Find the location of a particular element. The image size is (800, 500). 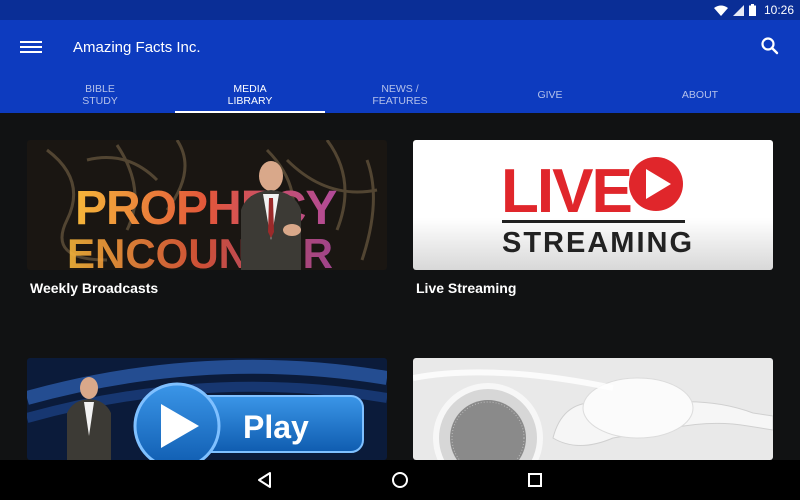

card-title: Live Streaming is located at coordinates (466, 288).